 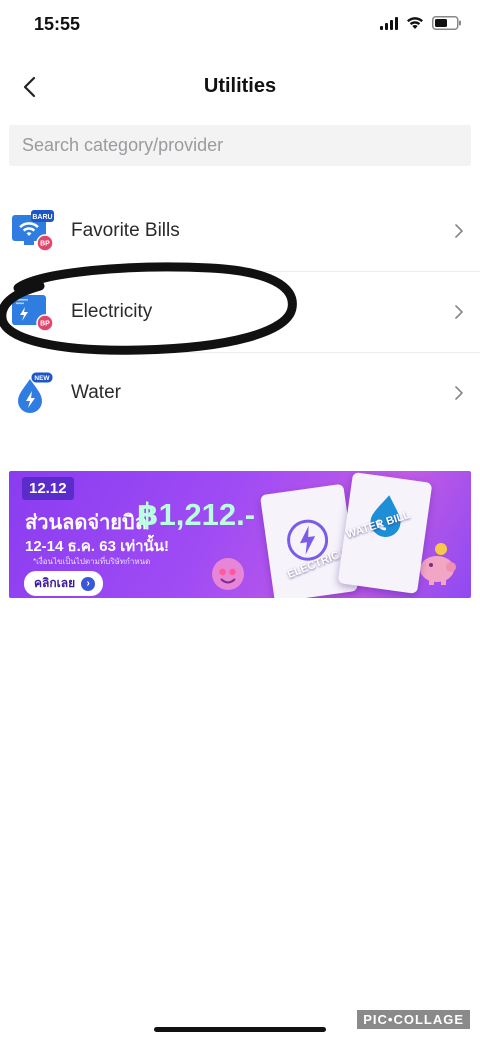 I want to click on list-item-label: Water, so click(x=96, y=392).